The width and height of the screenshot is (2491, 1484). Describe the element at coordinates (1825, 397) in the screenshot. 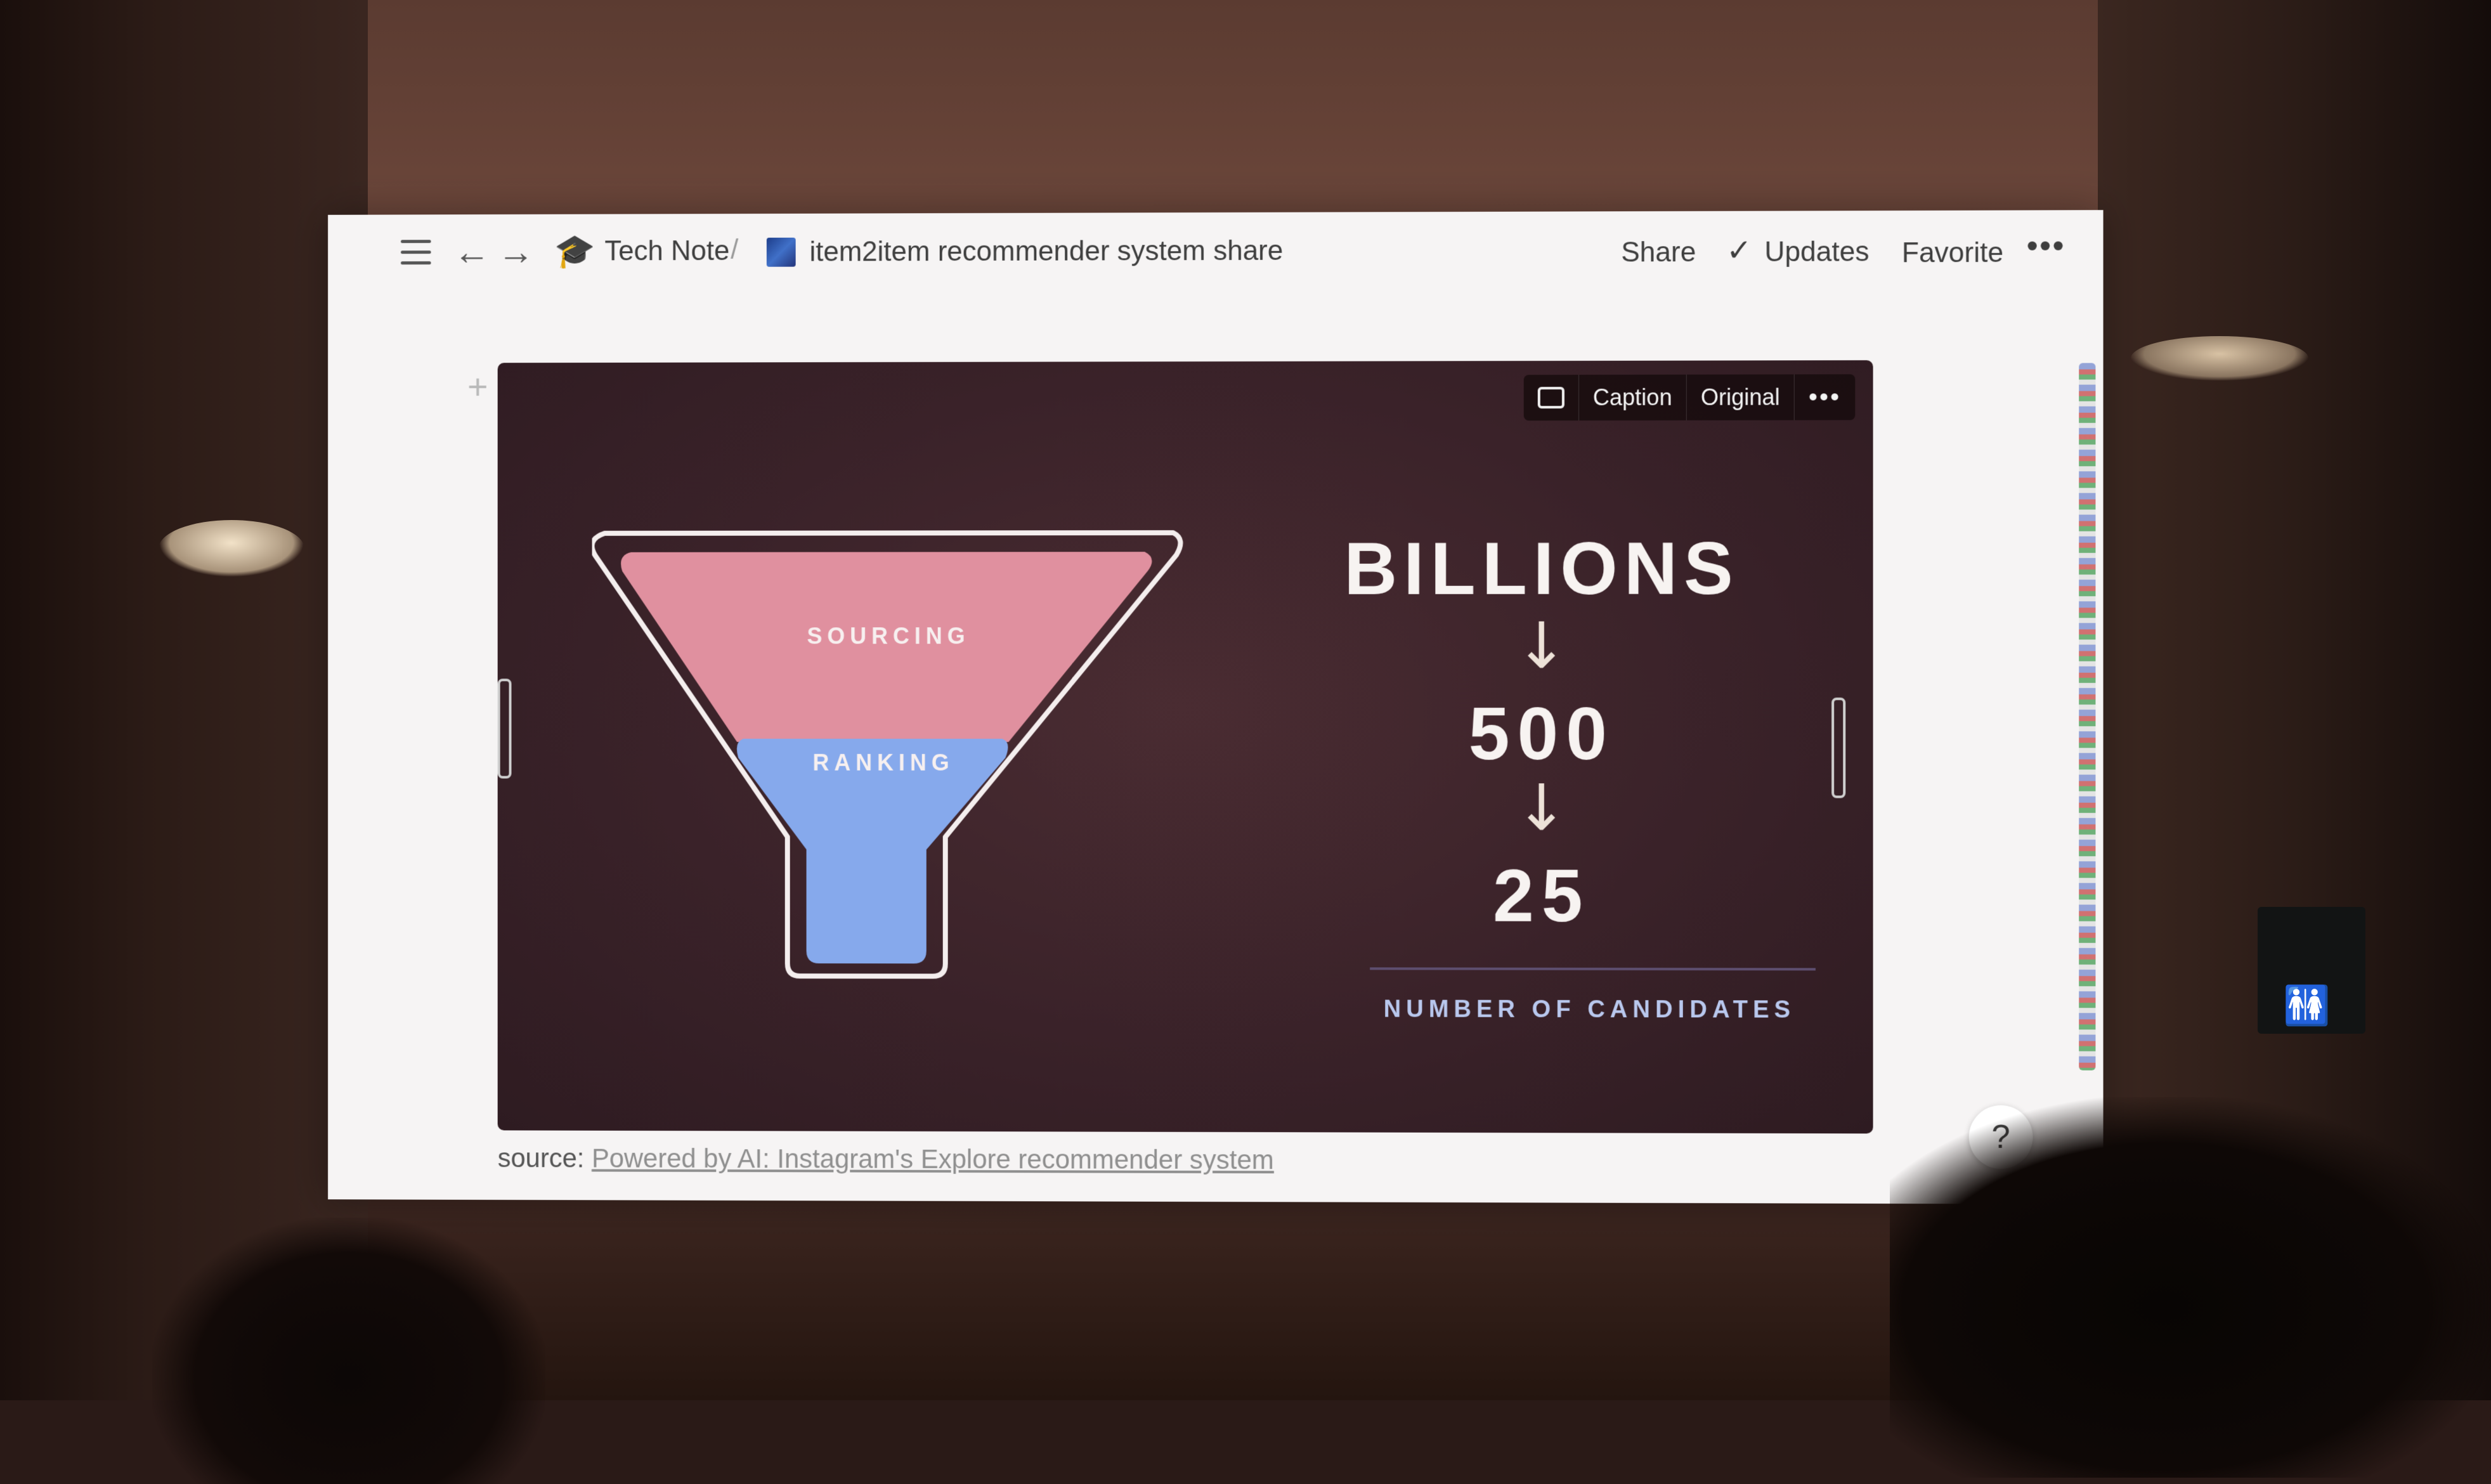

I see `image-more-icon: •••` at that location.